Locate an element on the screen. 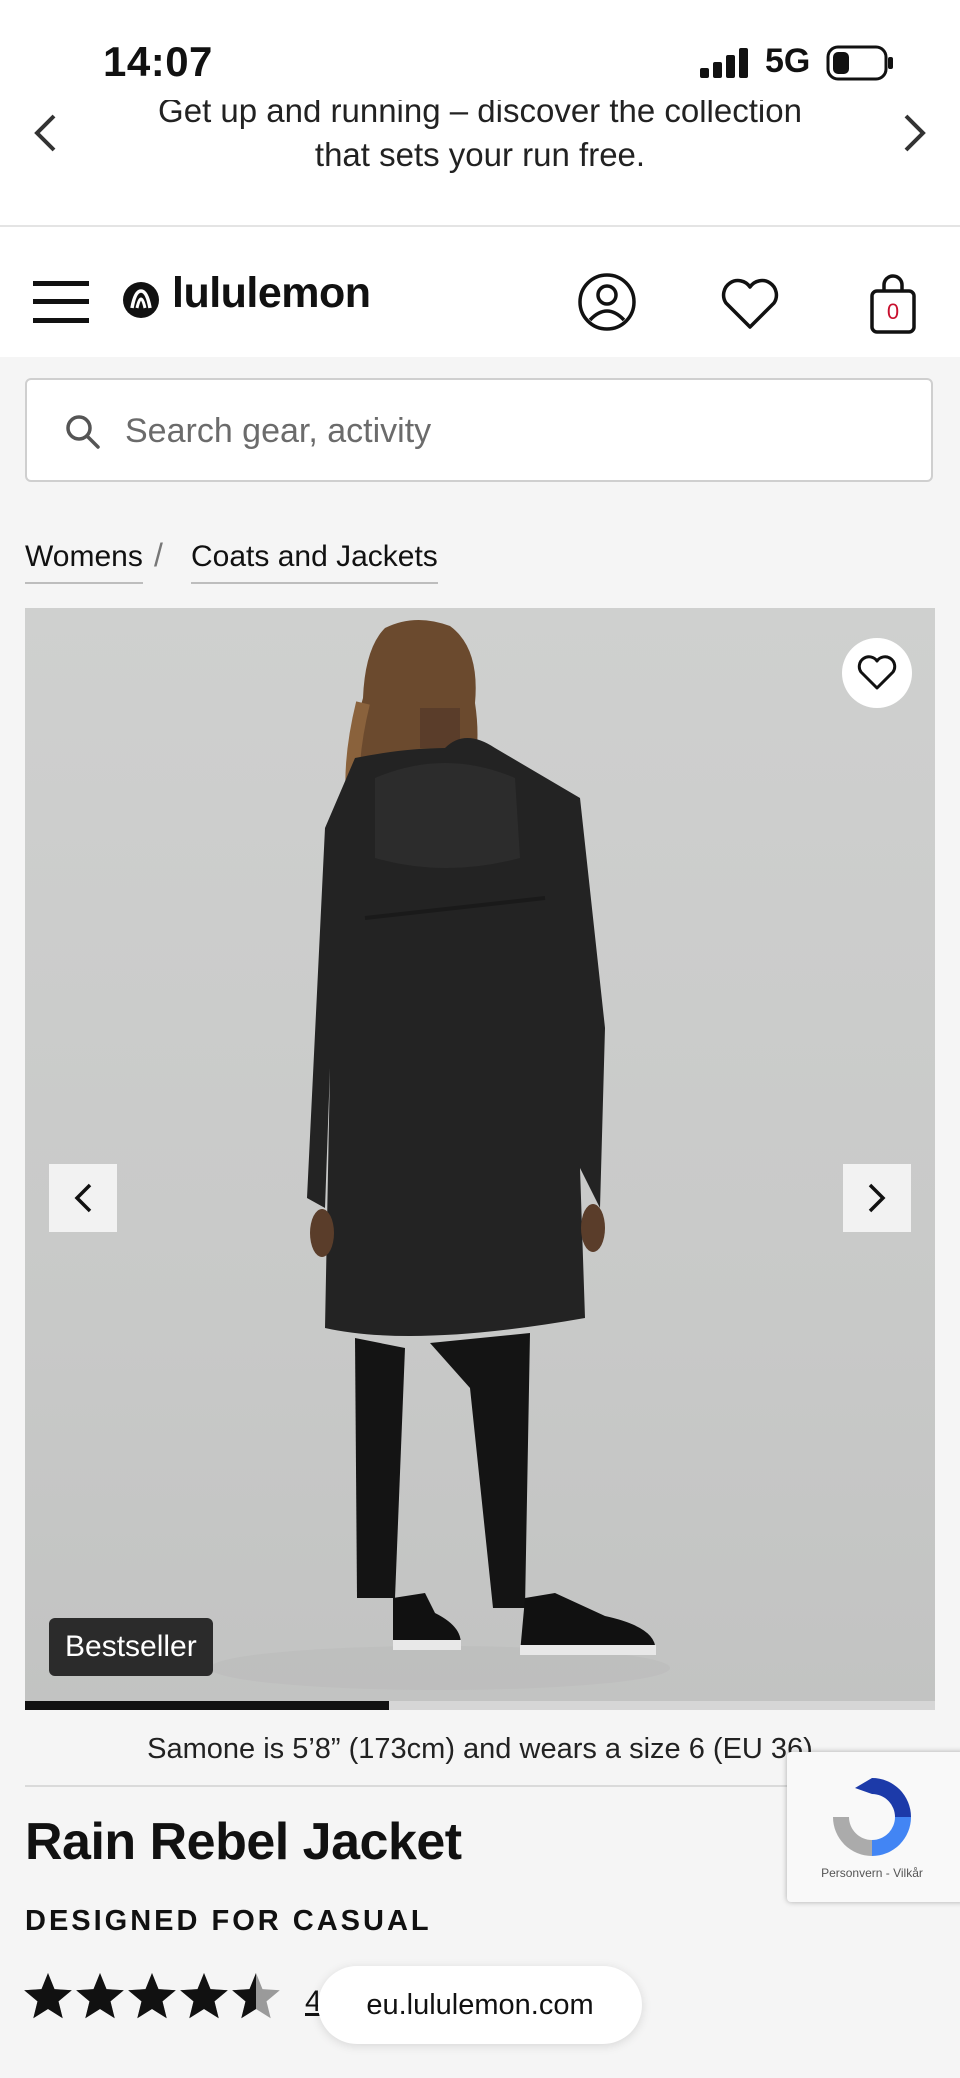  heart-icon is located at coordinates (877, 672).